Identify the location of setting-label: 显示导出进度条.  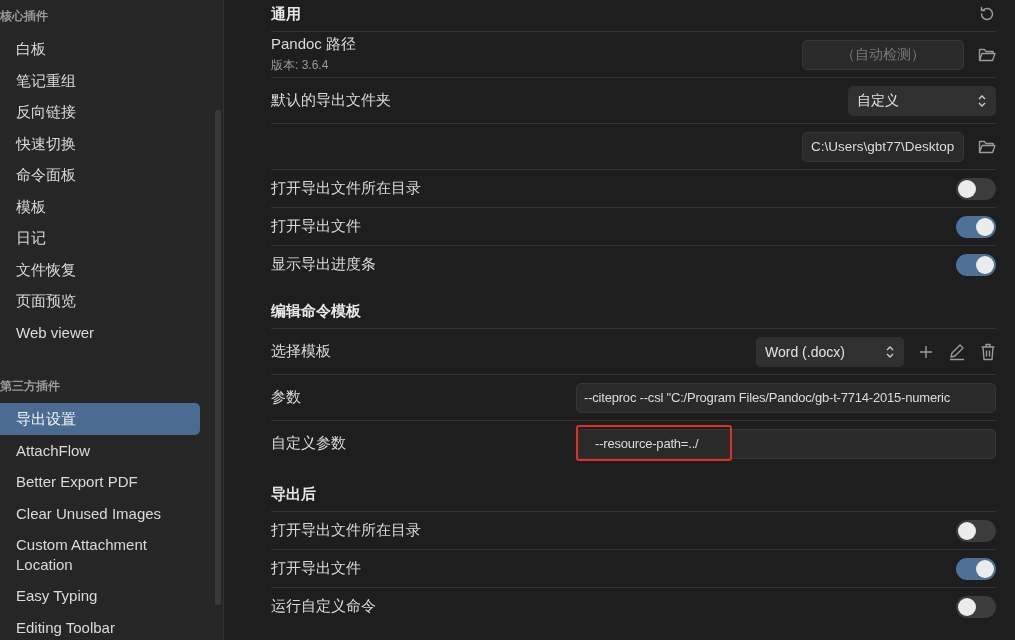
(323, 264).